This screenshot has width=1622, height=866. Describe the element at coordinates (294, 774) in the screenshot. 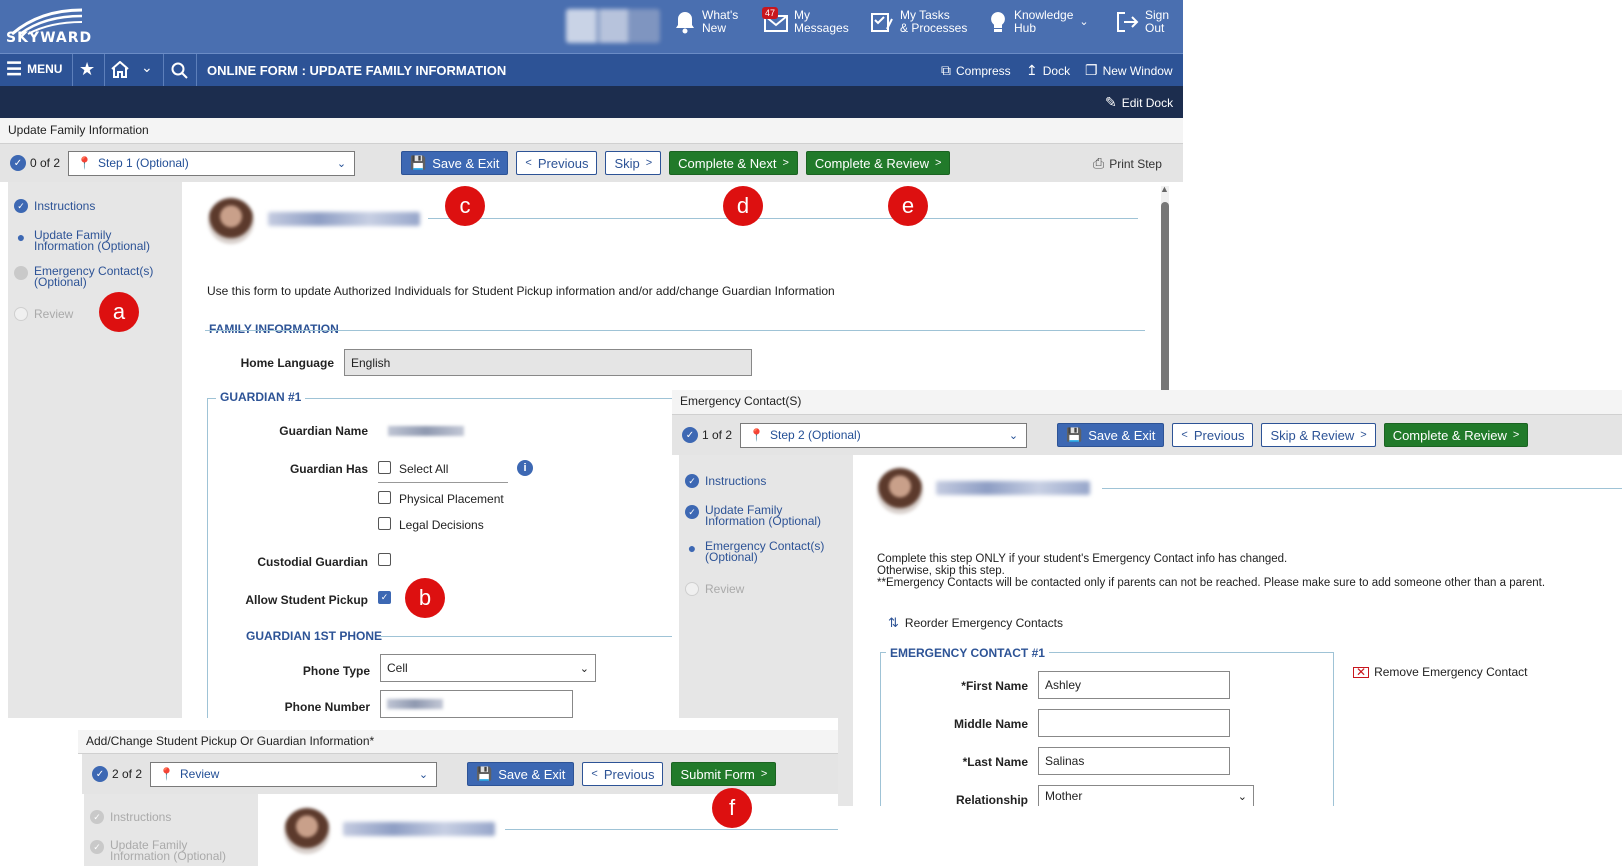

I see `panel3-step-select: 📍 Review ⌄` at that location.